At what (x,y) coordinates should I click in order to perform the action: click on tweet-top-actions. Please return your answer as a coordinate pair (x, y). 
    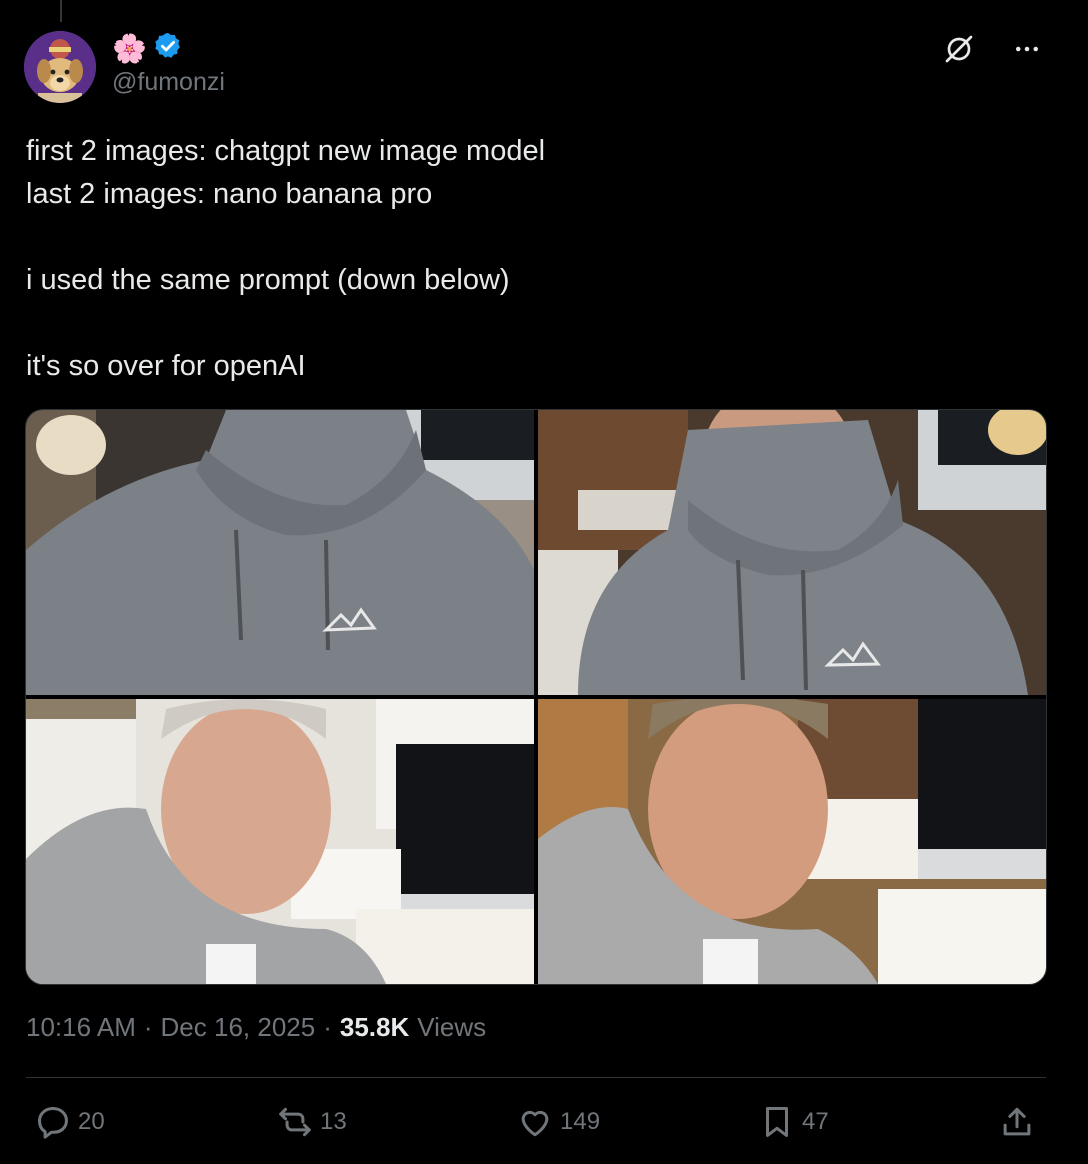
    Looking at the image, I should click on (993, 49).